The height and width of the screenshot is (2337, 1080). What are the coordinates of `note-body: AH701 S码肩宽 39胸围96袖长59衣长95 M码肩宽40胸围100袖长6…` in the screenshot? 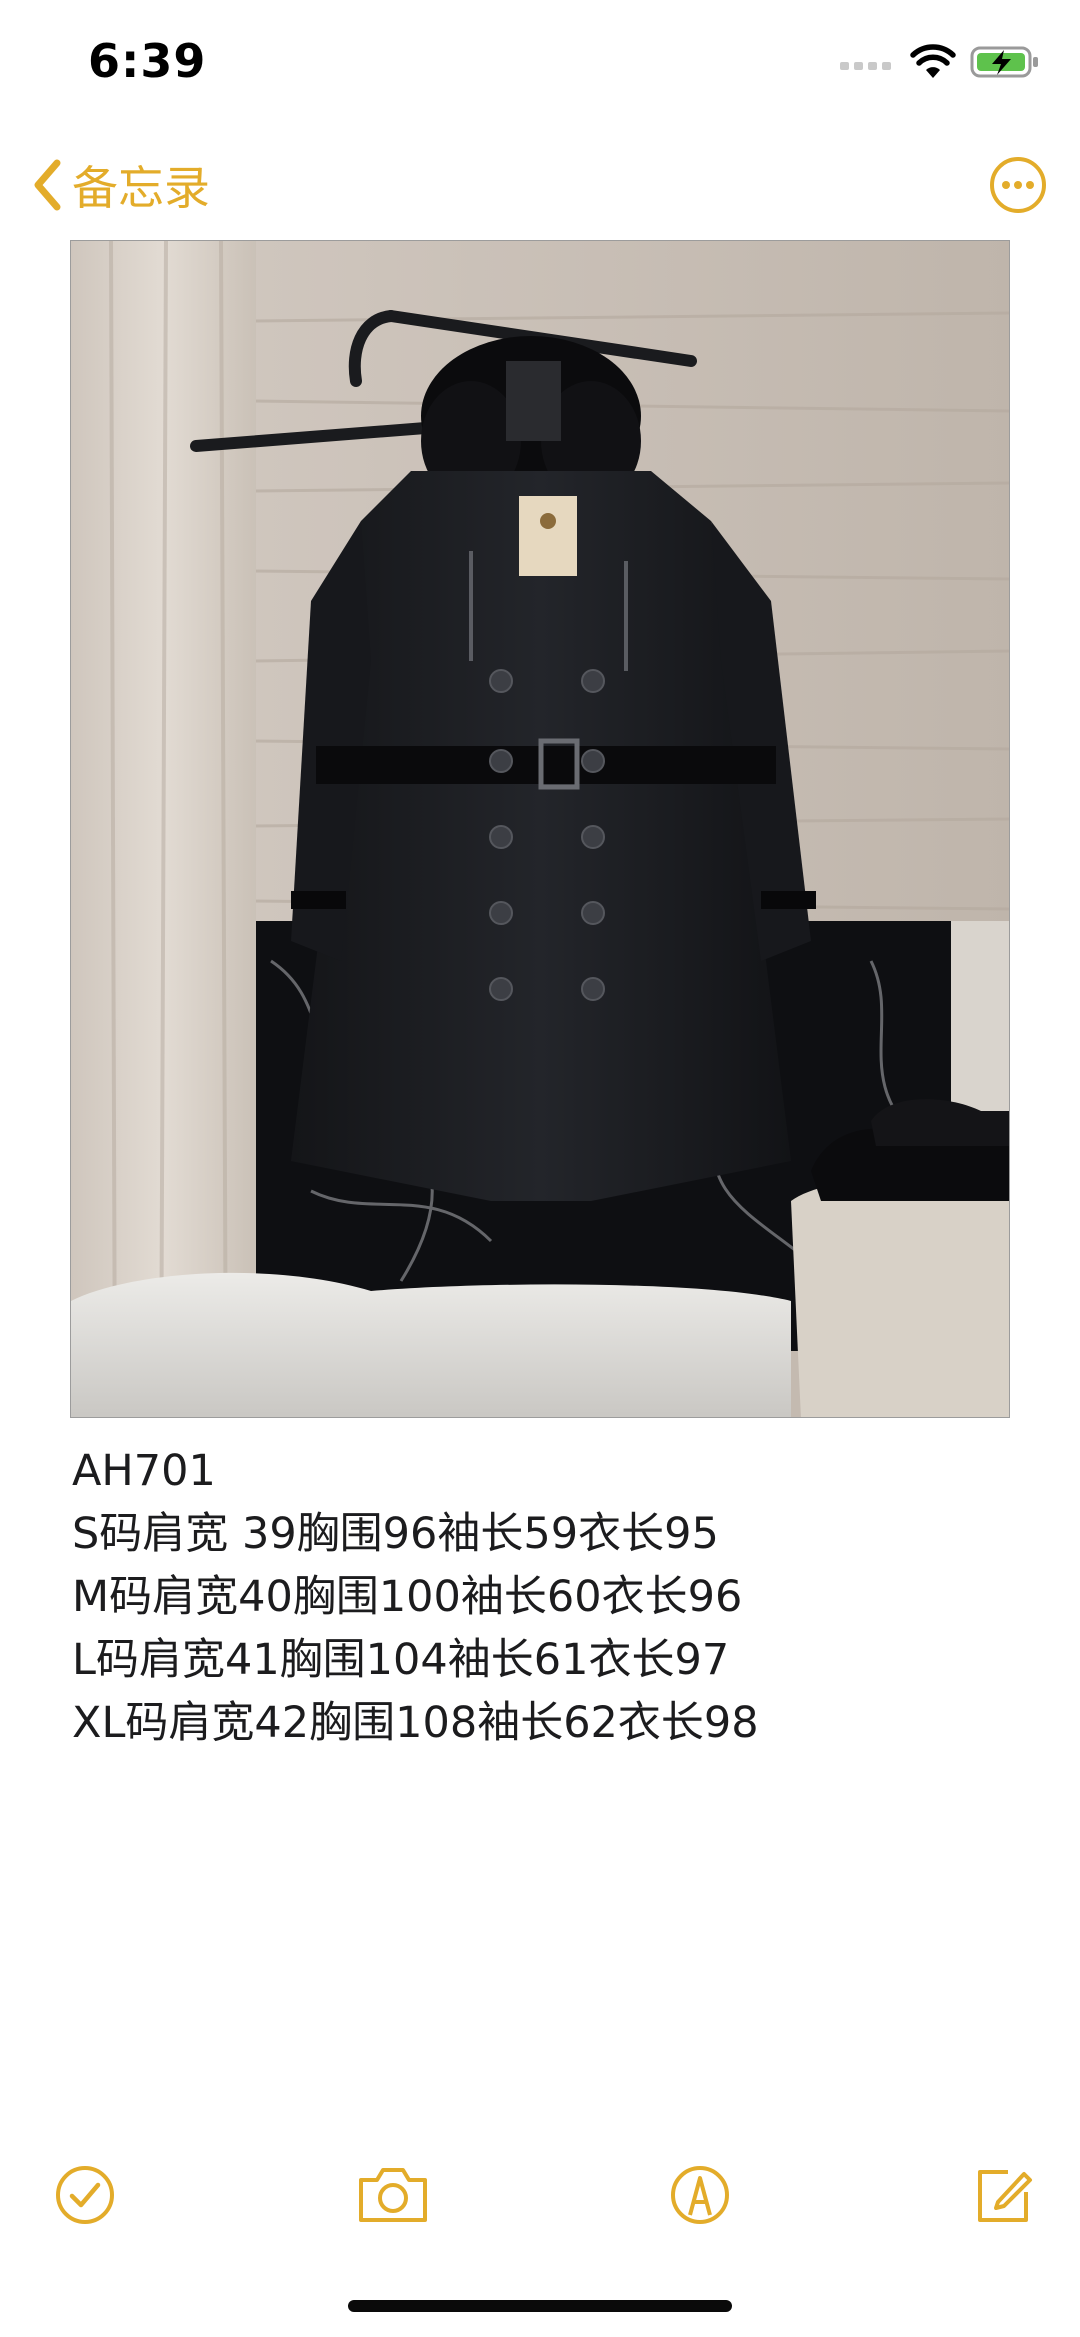 It's located at (542, 1597).